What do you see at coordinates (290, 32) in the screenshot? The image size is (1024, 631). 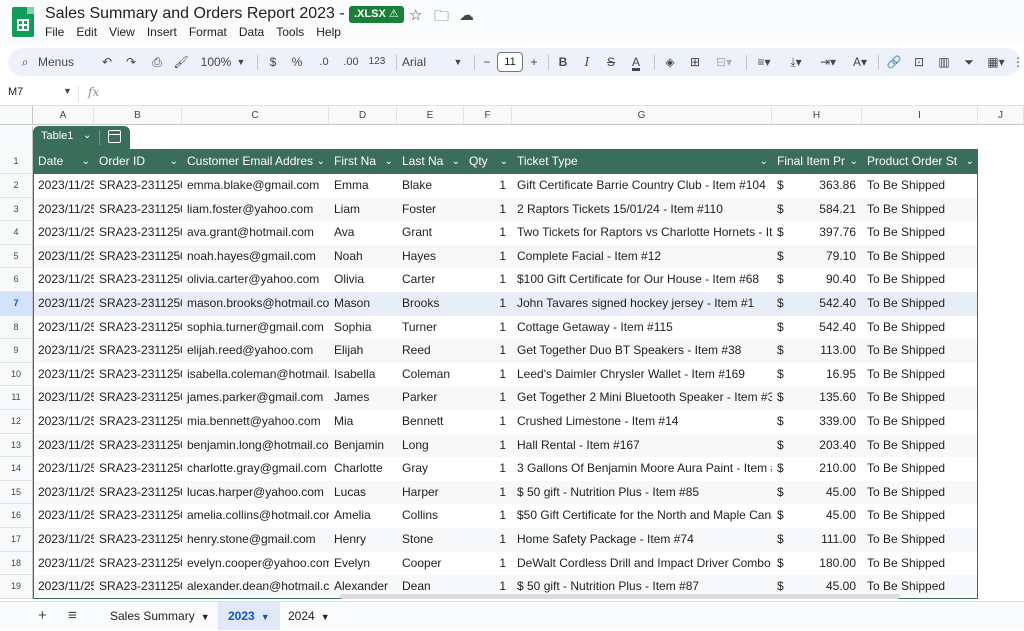 I see `menu-tools: Tools` at bounding box center [290, 32].